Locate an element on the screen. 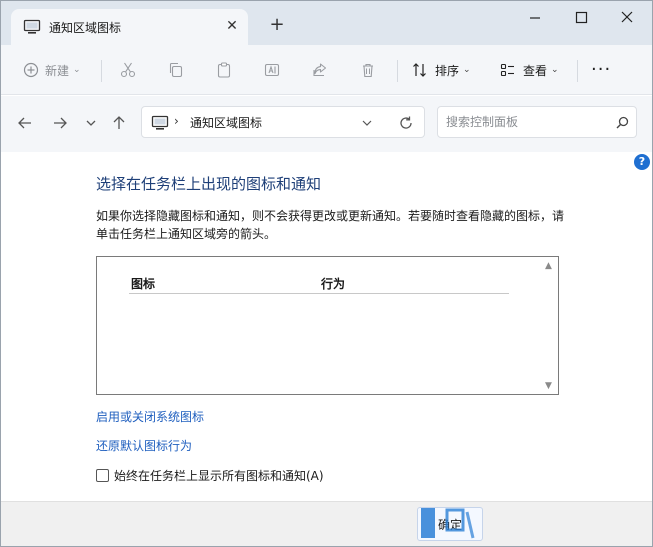 The width and height of the screenshot is (653, 547). paste-button is located at coordinates (224, 70).